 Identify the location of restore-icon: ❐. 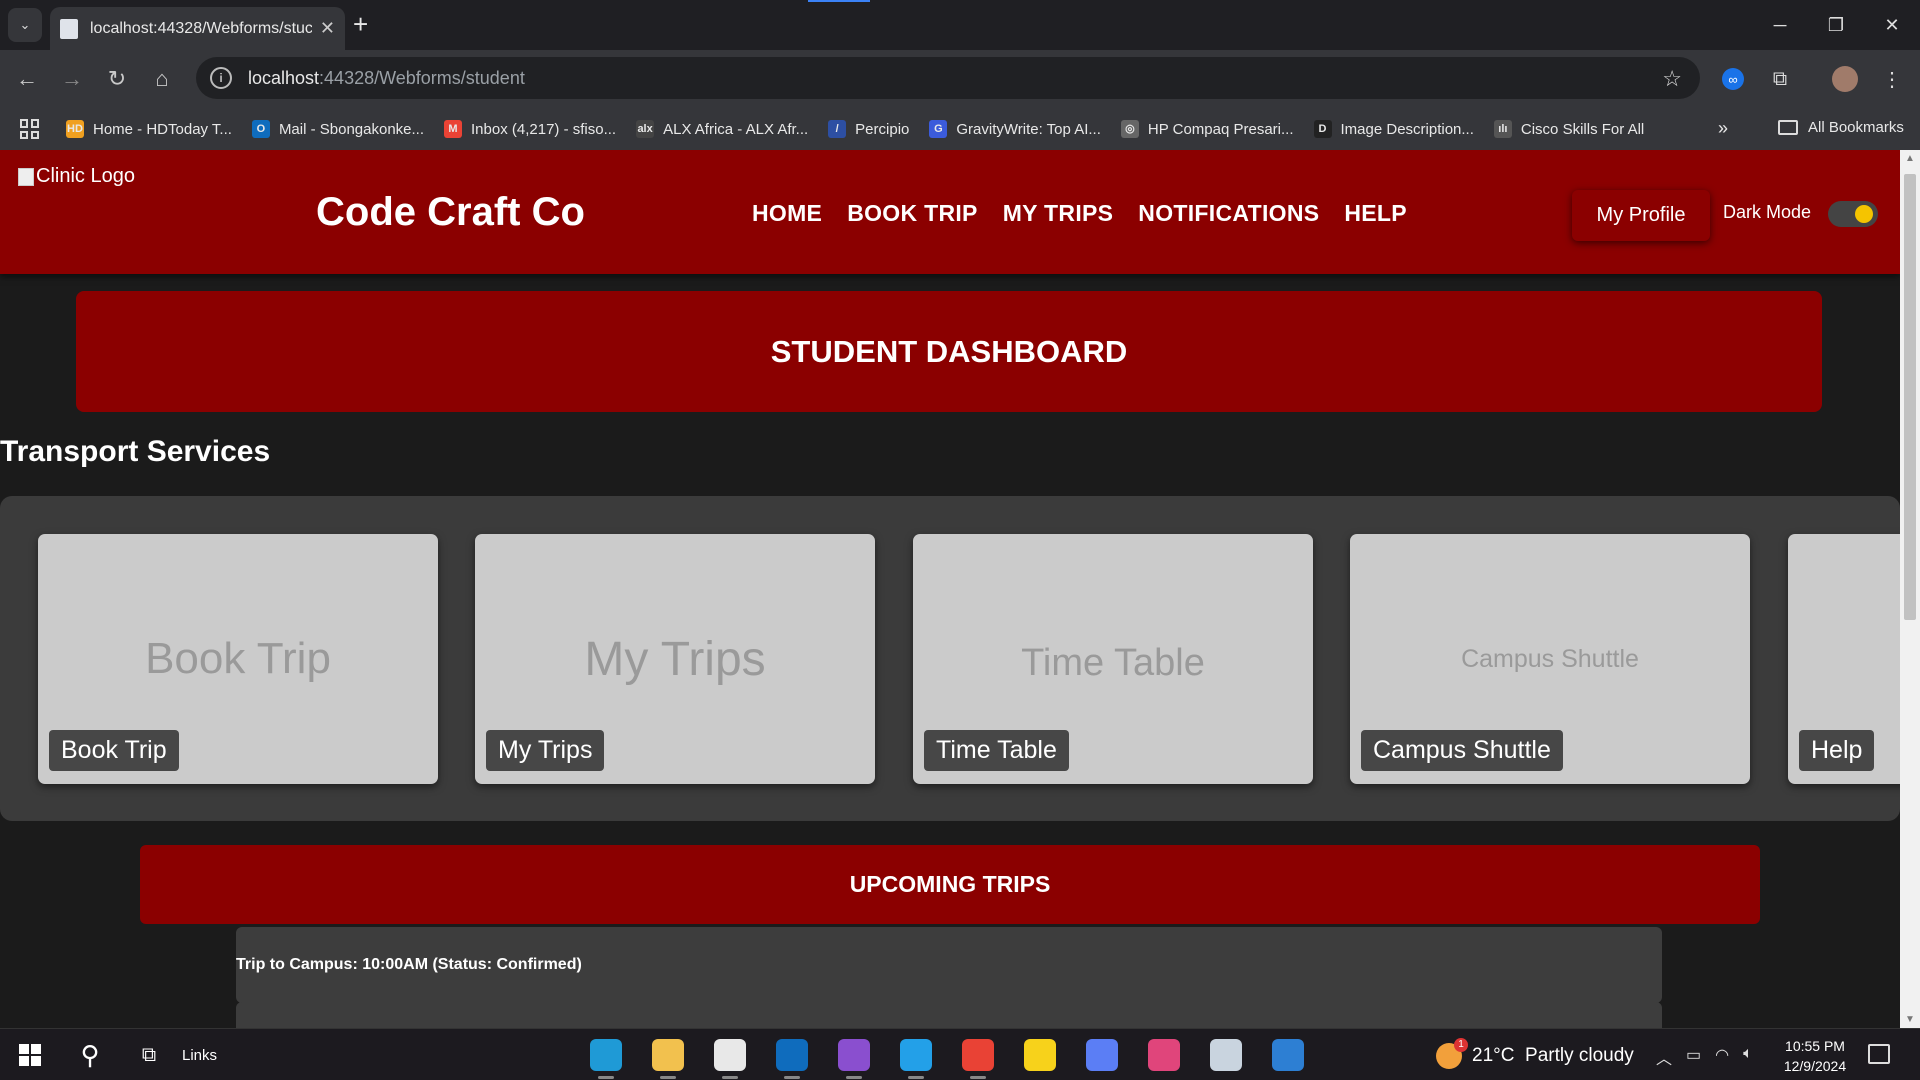
(1836, 25).